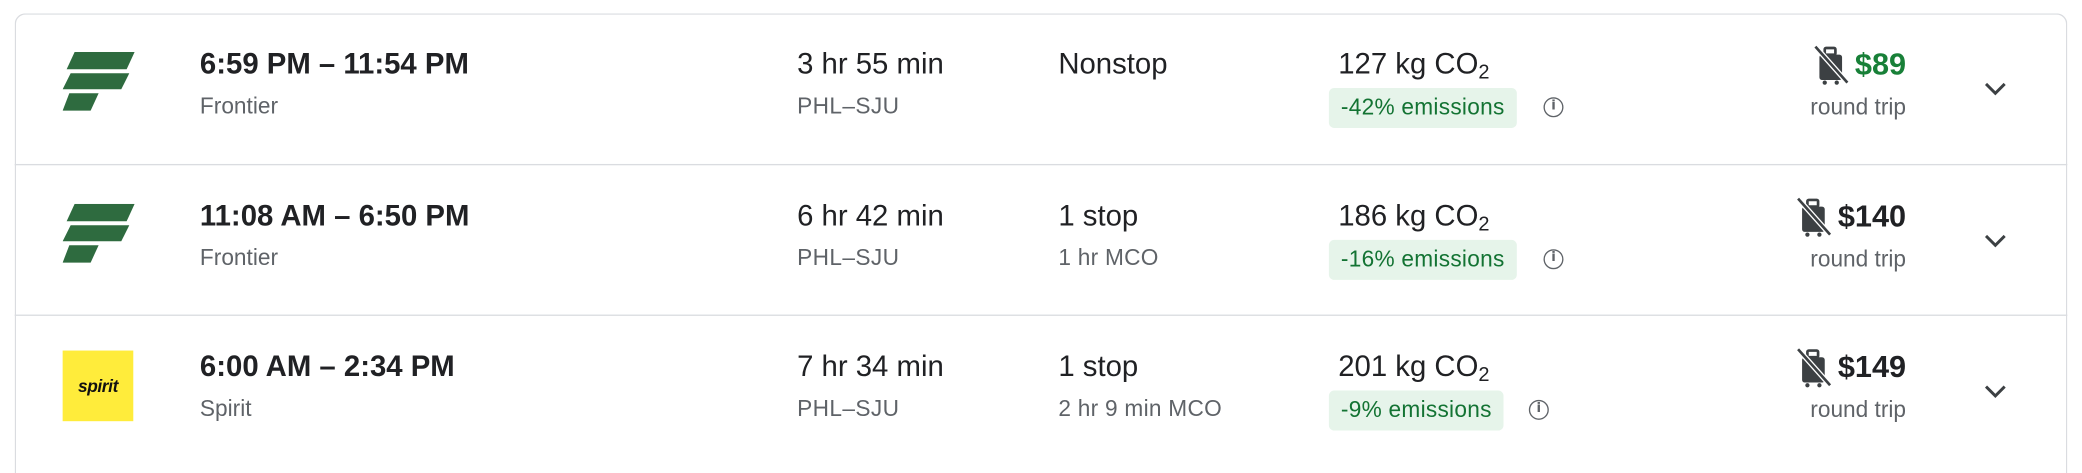 The width and height of the screenshot is (2082, 473). I want to click on flight-duration: 7 hr 34 min, so click(870, 366).